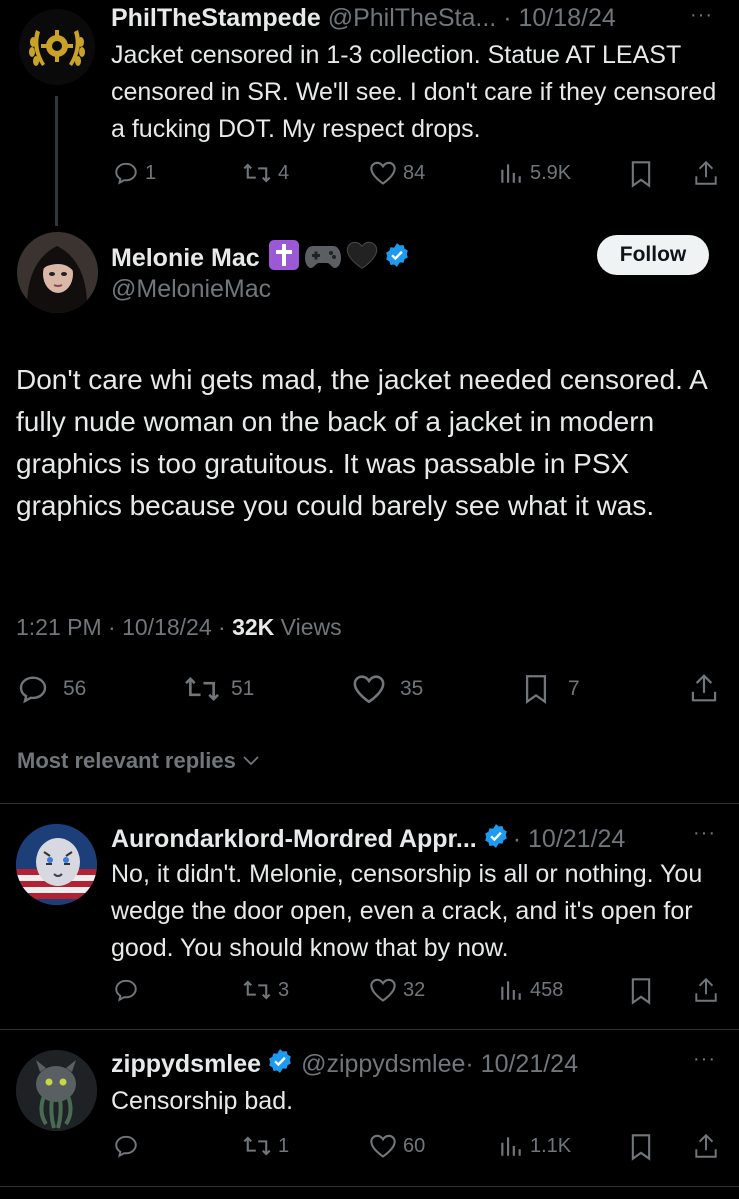 The height and width of the screenshot is (1199, 739). I want to click on sort-replies-dropdown: Most relevant replies, so click(139, 761).